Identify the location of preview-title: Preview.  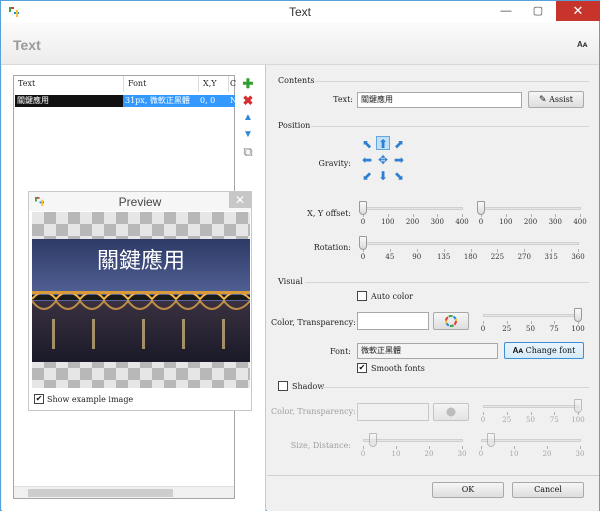
(140, 202).